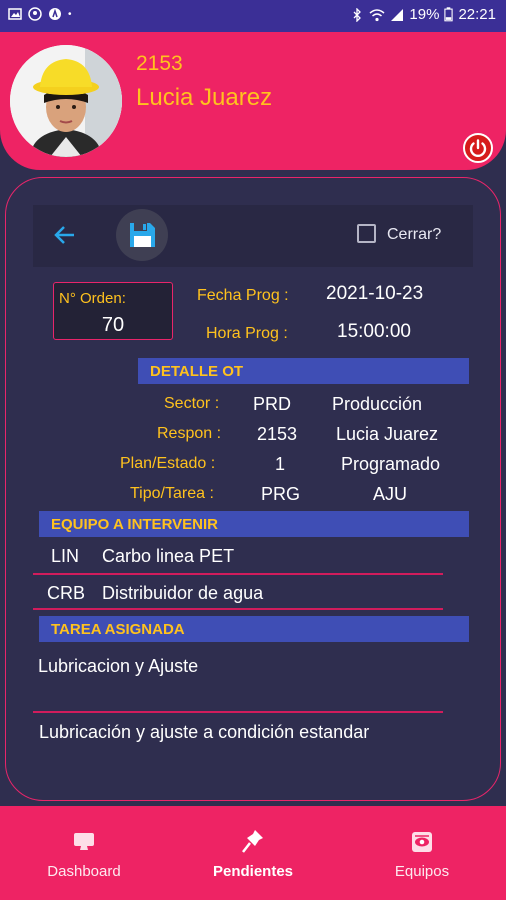 The image size is (506, 900). Describe the element at coordinates (118, 666) in the screenshot. I see `tarea-name: Lubricacion y Ajuste` at that location.